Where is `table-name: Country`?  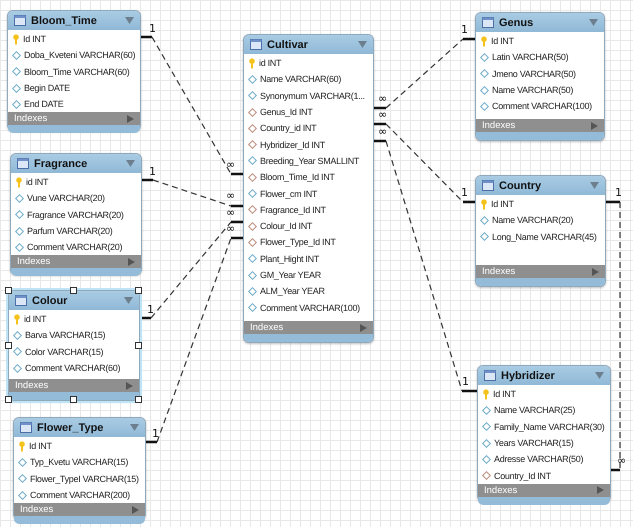
table-name: Country is located at coordinates (520, 186).